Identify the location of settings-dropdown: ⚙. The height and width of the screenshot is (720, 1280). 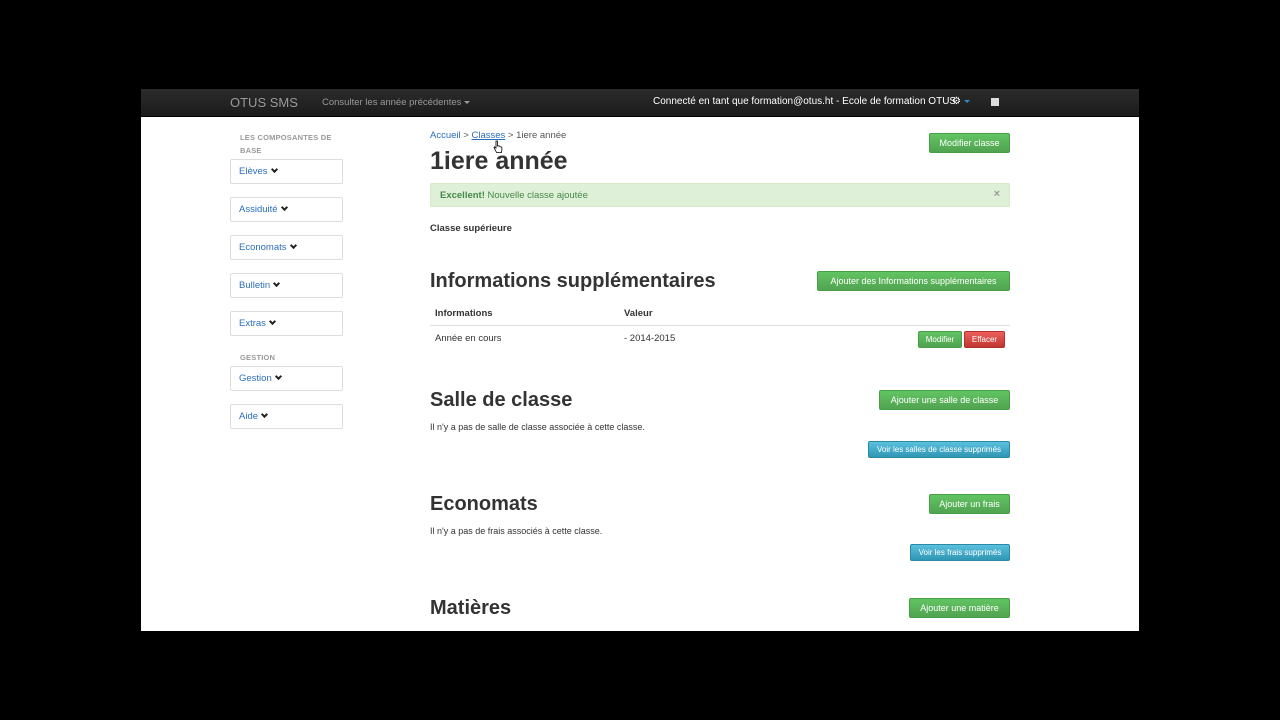
(961, 101).